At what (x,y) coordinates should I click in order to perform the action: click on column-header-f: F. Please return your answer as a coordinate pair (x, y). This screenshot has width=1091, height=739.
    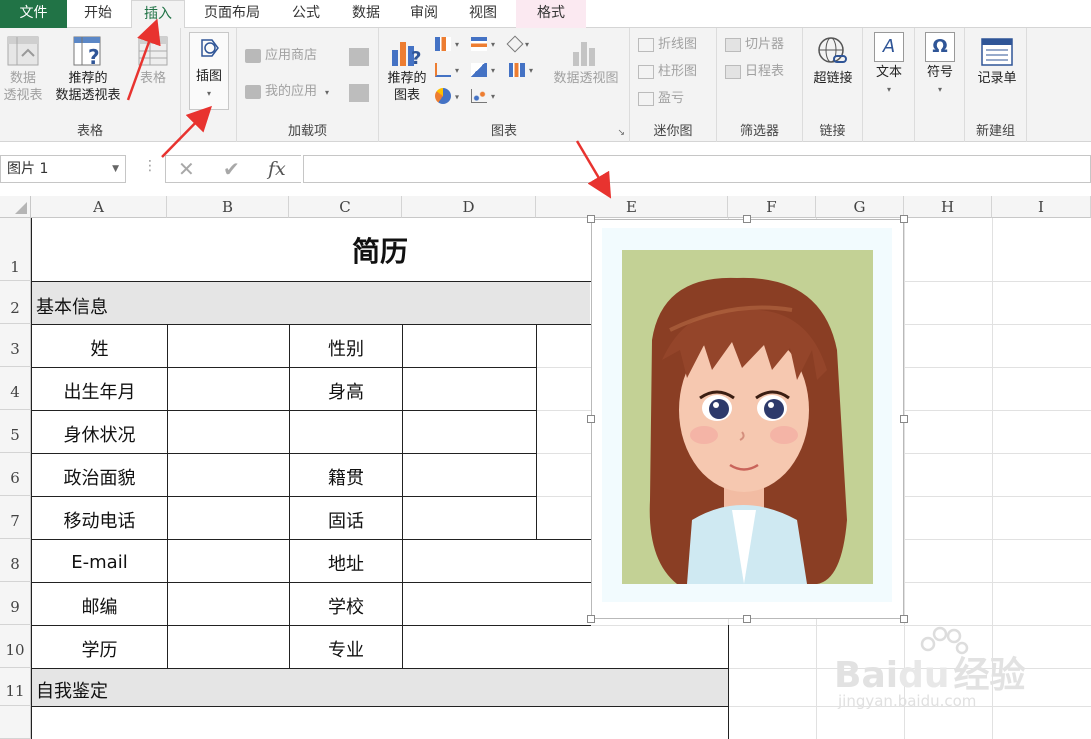
    Looking at the image, I should click on (772, 207).